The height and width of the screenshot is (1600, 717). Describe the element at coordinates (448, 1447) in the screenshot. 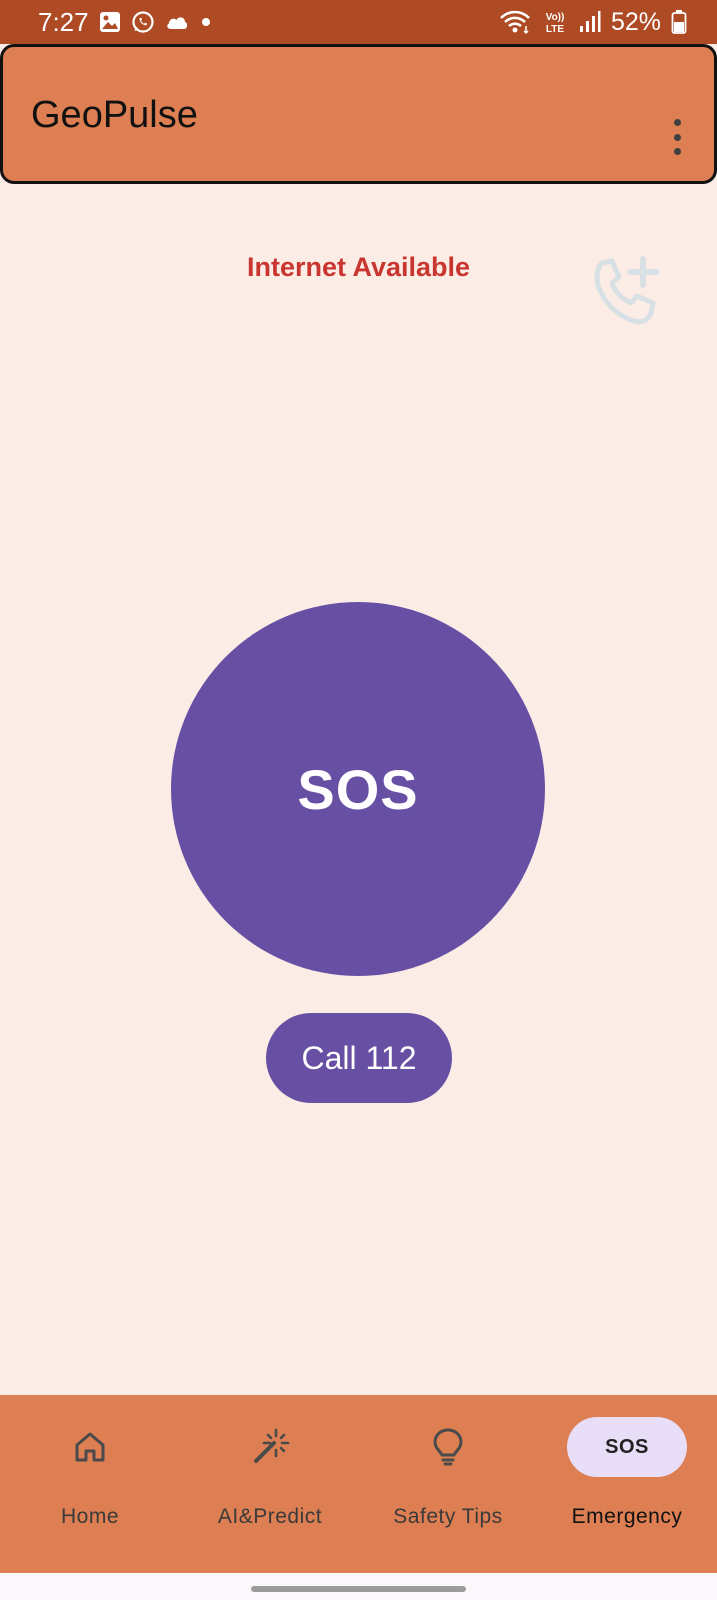

I see `lightbulb-icon` at that location.